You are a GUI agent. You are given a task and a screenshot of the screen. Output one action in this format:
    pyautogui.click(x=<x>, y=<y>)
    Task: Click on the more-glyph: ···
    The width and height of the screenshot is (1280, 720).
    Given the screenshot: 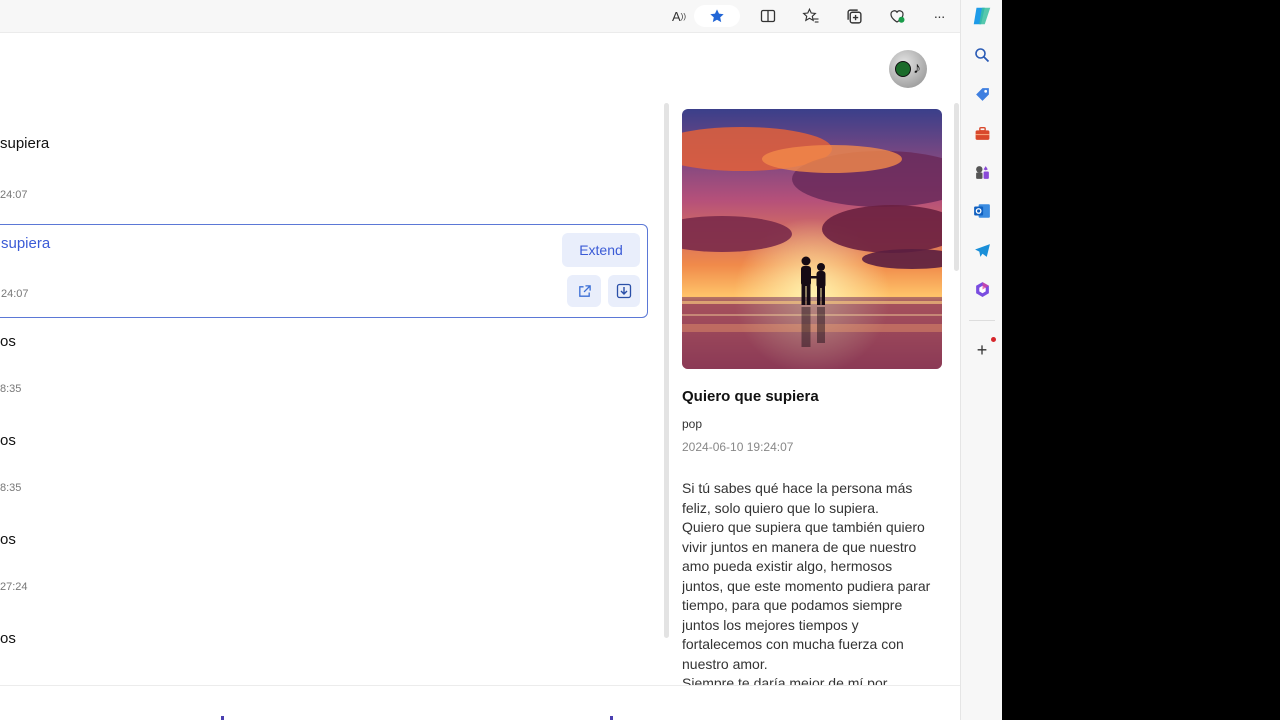 What is the action you would take?
    pyautogui.click(x=939, y=16)
    